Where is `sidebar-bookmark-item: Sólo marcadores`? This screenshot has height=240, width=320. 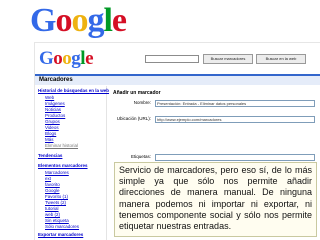 sidebar-bookmark-item: Sólo marcadores is located at coordinates (62, 227).